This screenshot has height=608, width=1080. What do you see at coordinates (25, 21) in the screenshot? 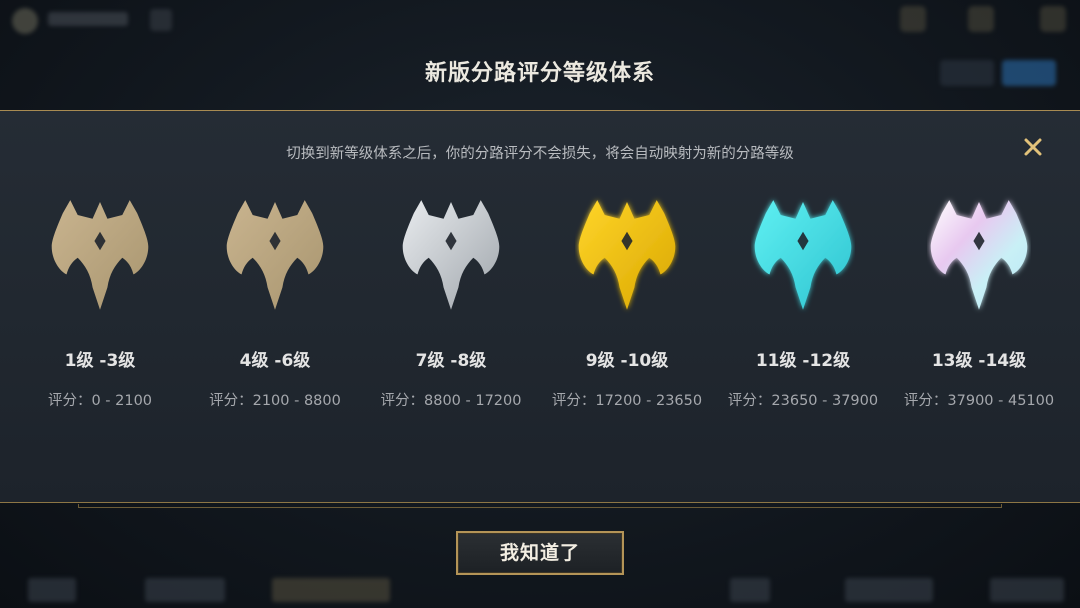
I see `avatar` at bounding box center [25, 21].